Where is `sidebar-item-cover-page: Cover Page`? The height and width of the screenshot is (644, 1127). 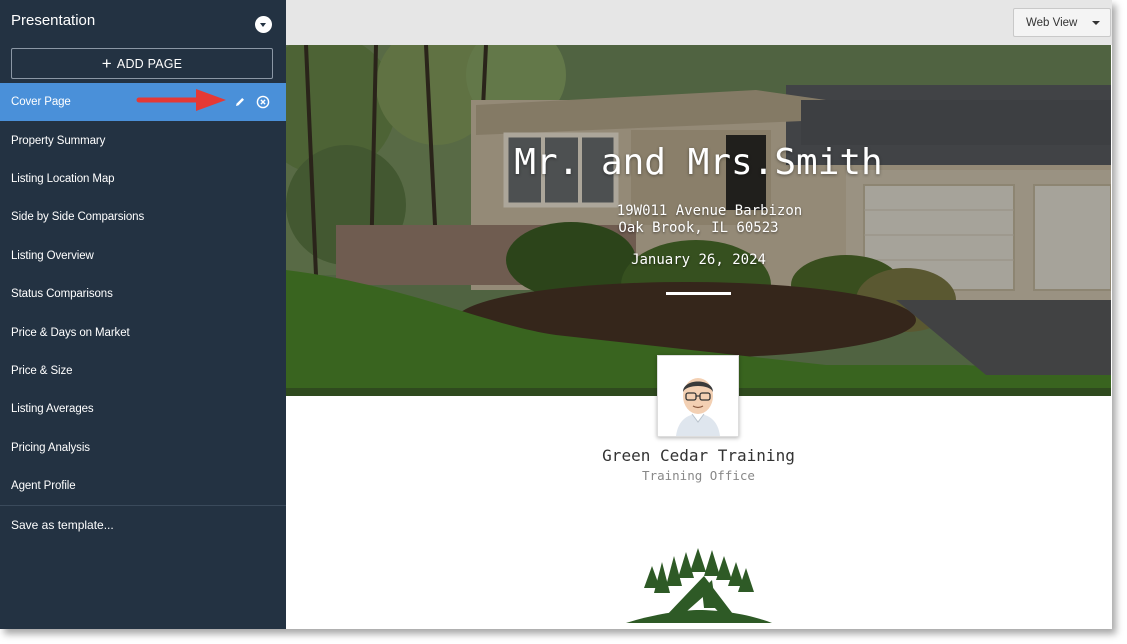 sidebar-item-cover-page: Cover Page is located at coordinates (143, 102).